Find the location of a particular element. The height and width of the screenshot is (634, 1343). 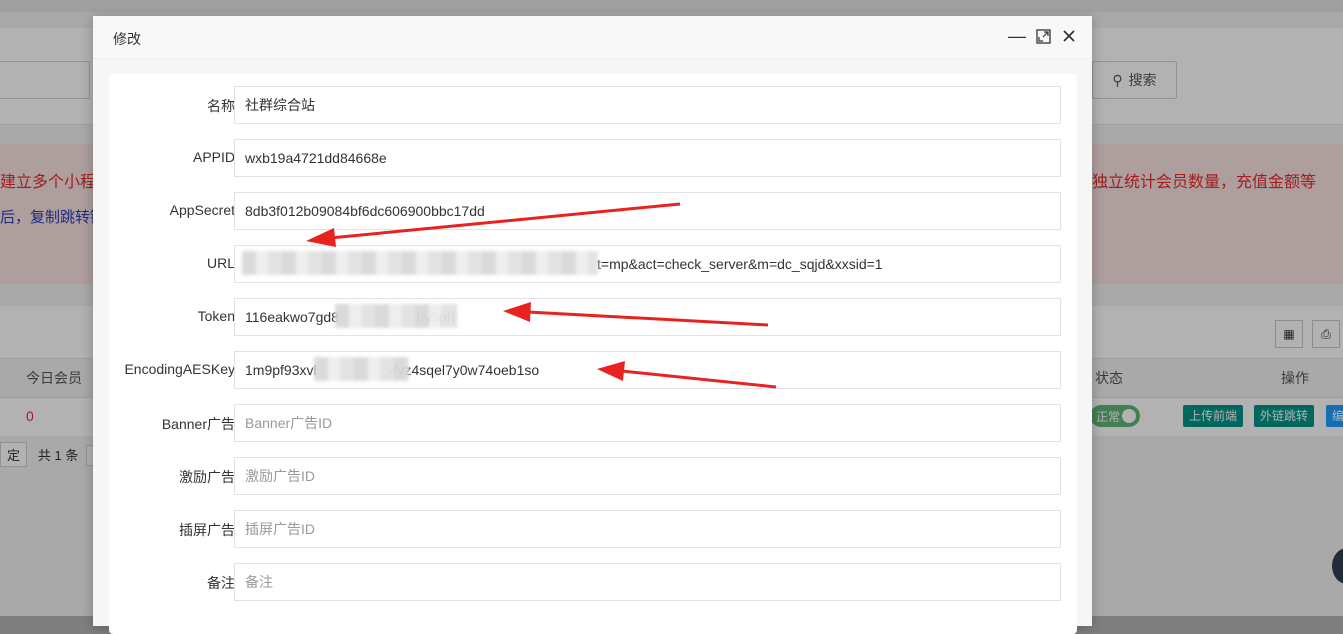

appsecret-input is located at coordinates (647, 211).